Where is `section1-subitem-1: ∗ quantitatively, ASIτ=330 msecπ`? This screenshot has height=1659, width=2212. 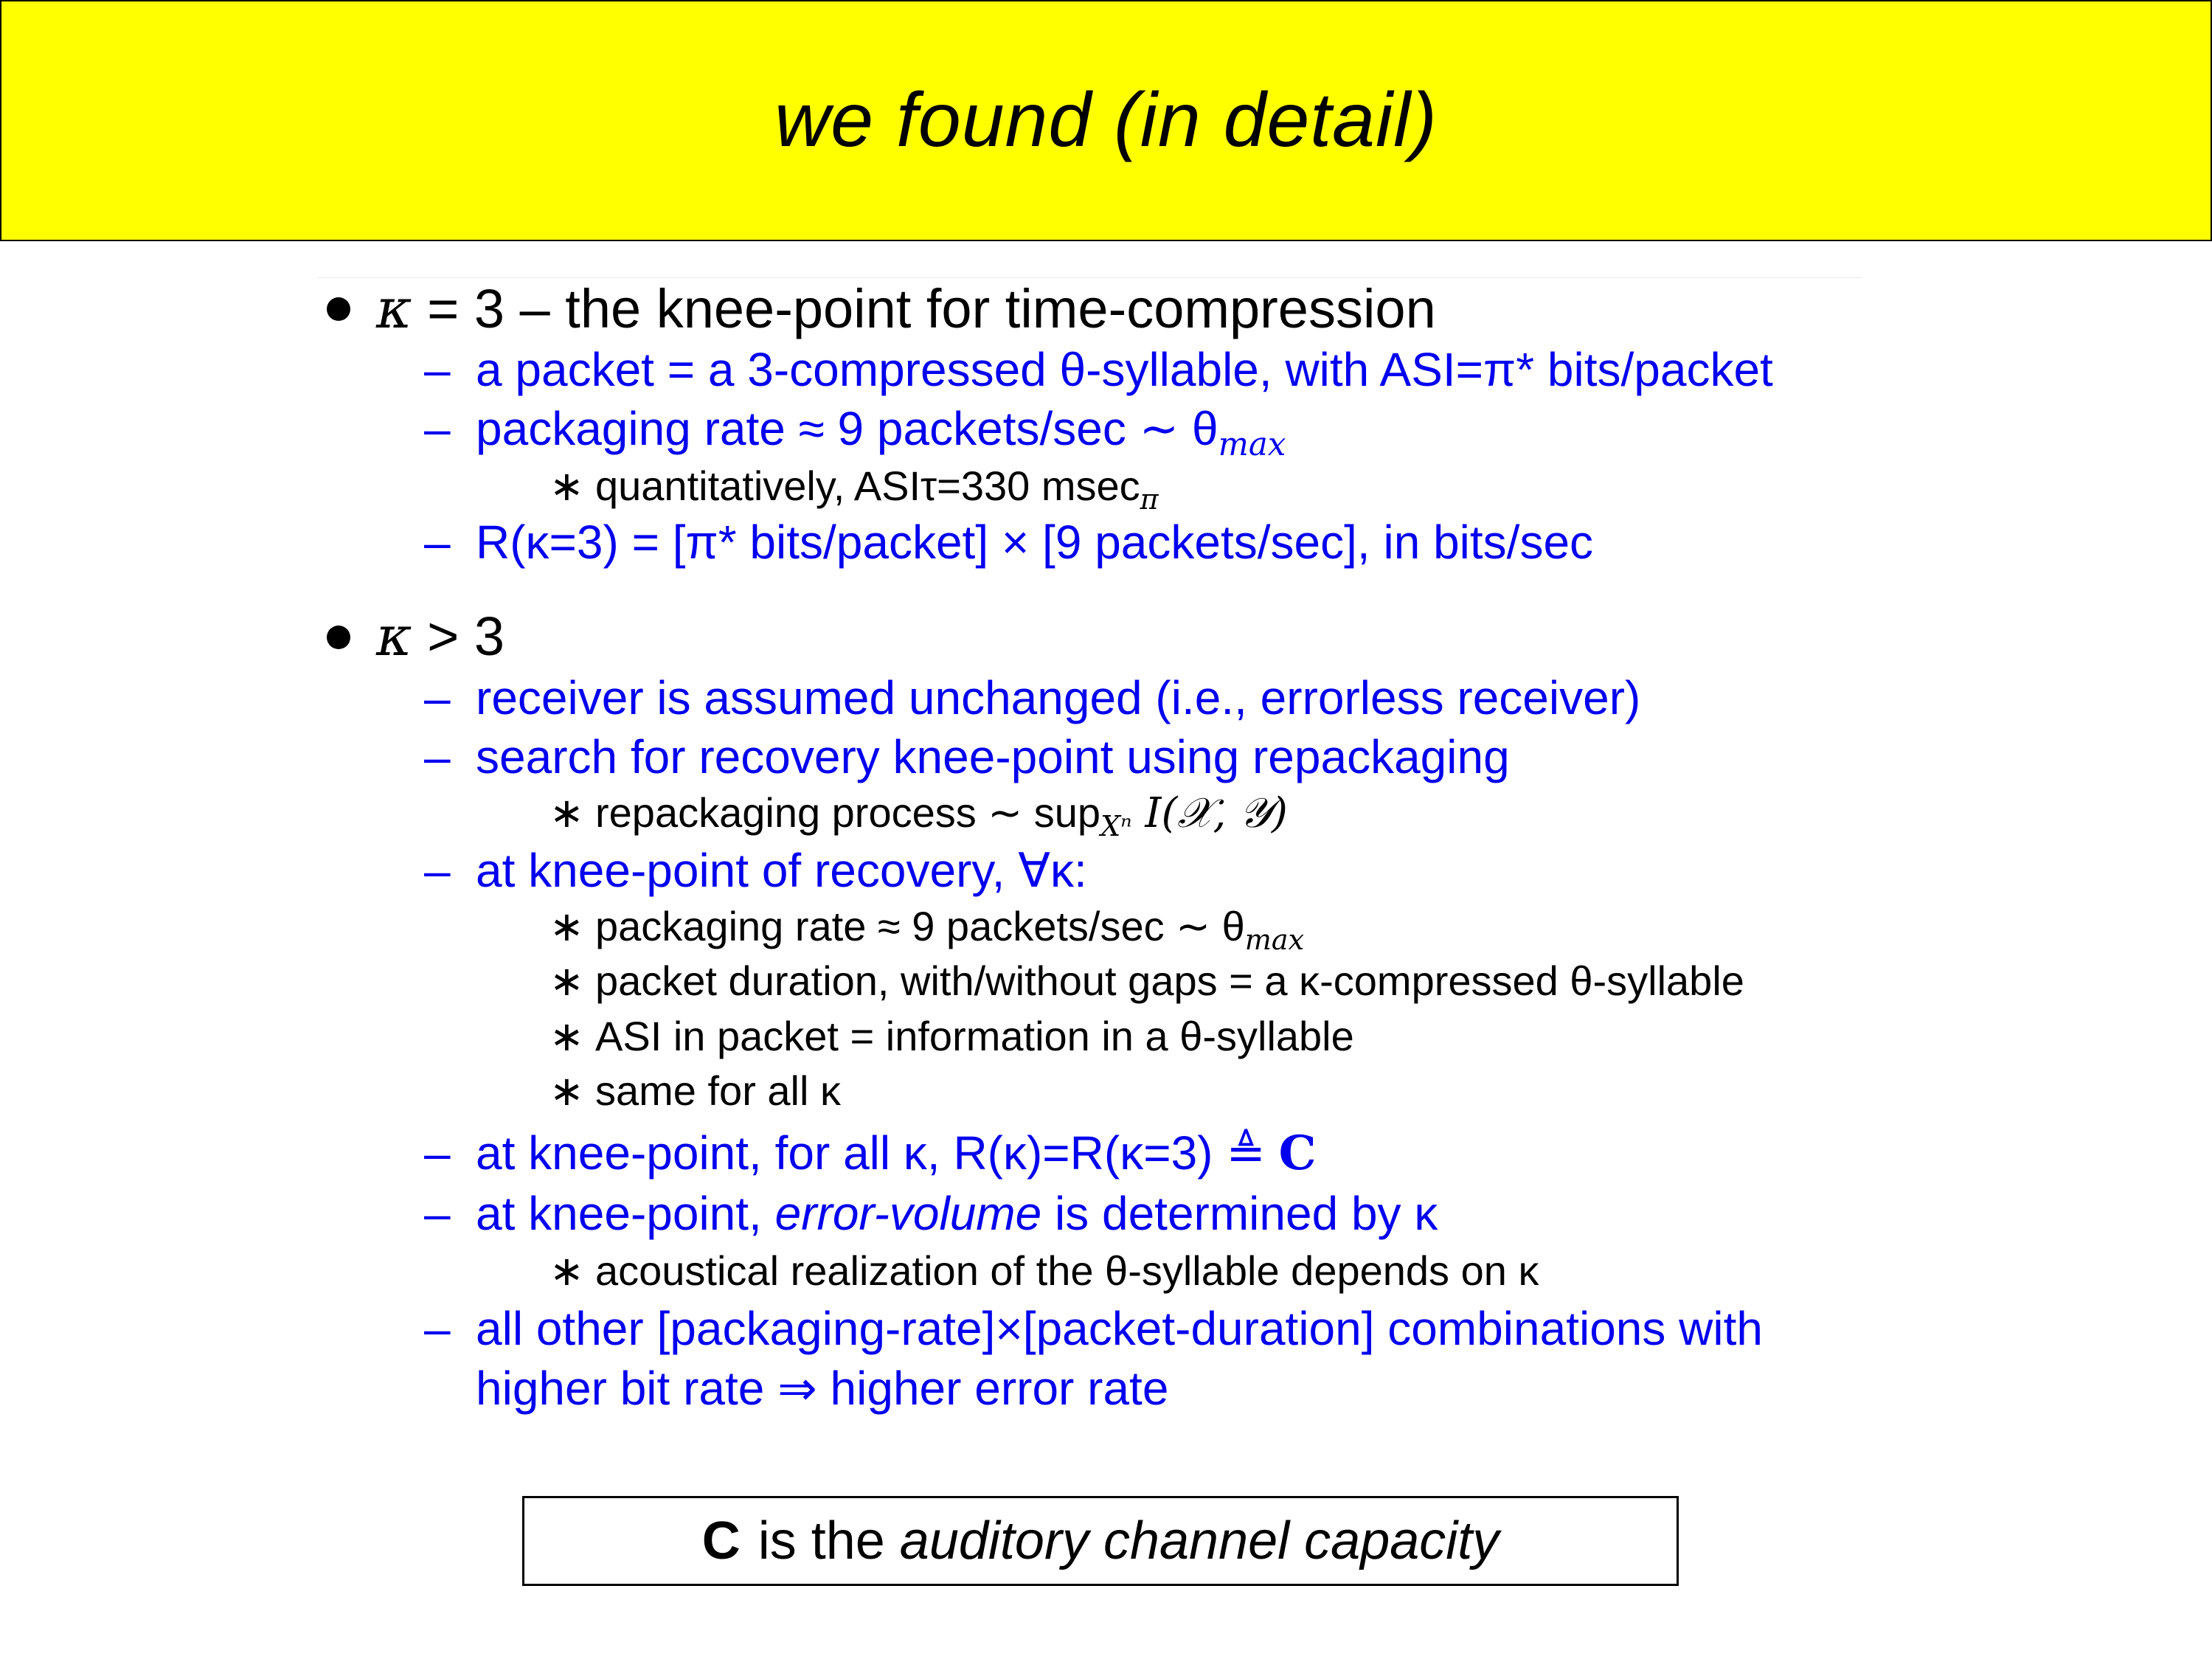
section1-subitem-1: ∗ quantitatively, ASIτ=330 msecπ is located at coordinates (854, 489).